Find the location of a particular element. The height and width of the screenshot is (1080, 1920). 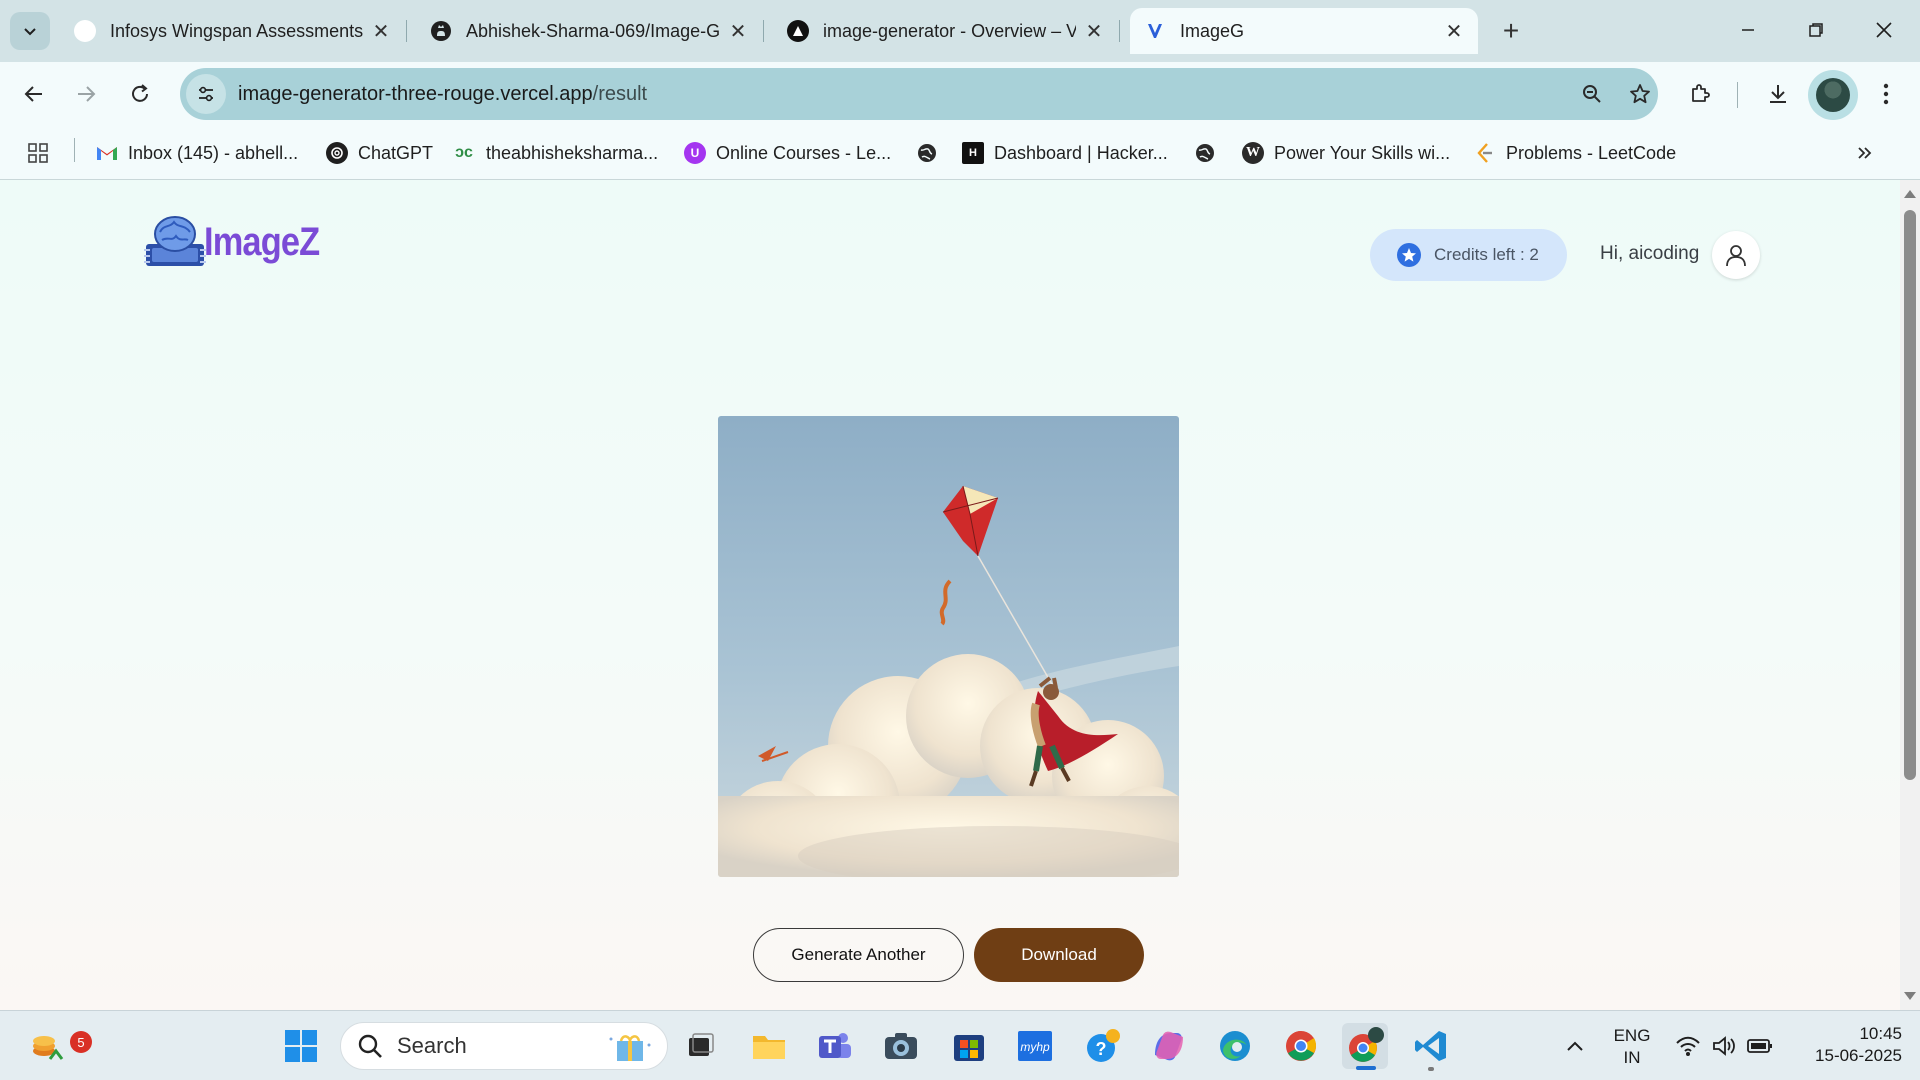

arrow-left-icon is located at coordinates (33, 94).